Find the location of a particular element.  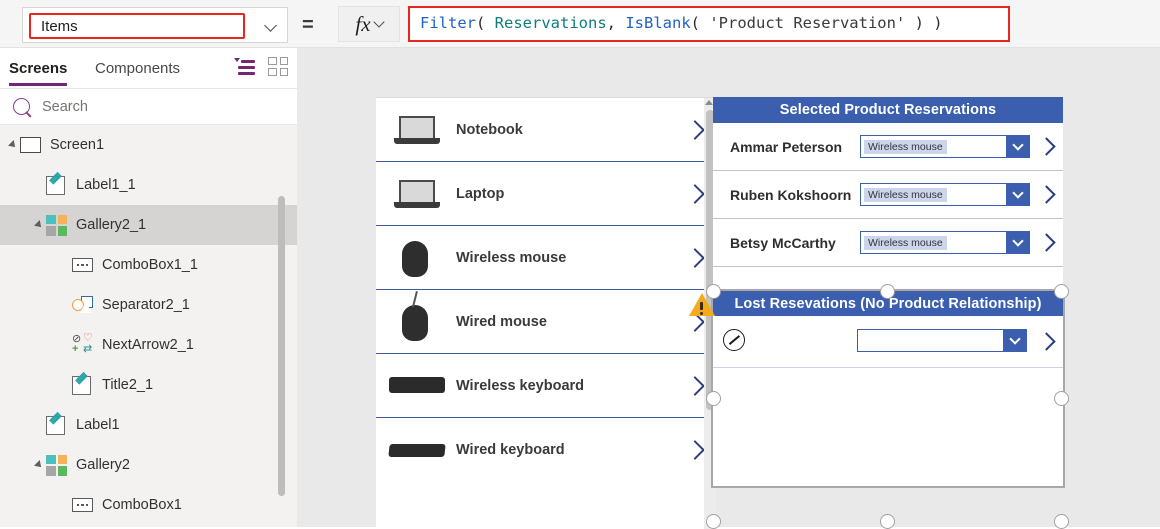

tree-item-label: Gallery2 is located at coordinates (103, 465).